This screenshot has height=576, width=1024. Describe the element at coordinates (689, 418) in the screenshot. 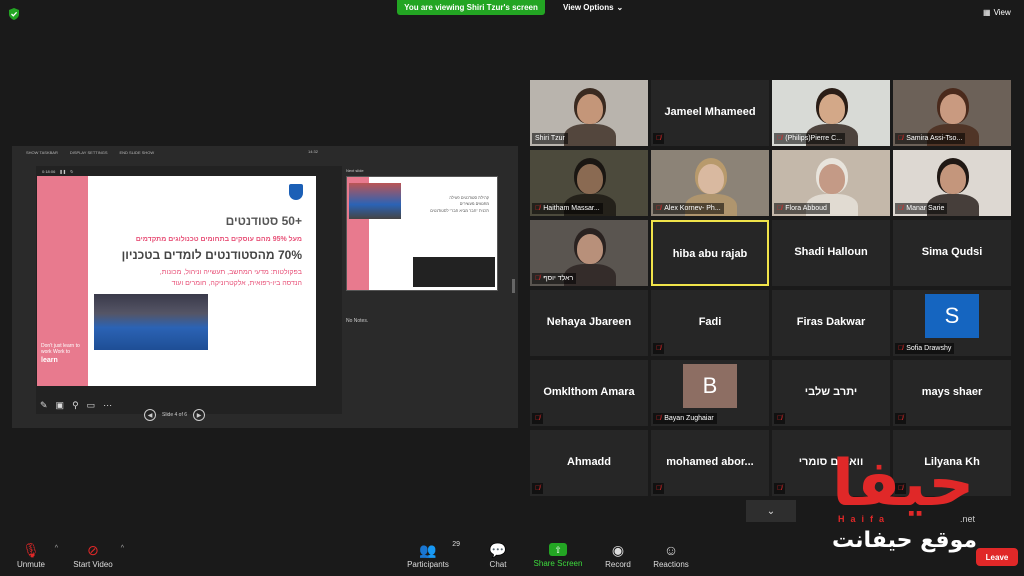

I see `participant-label-name: Bayan Zughaiar` at that location.